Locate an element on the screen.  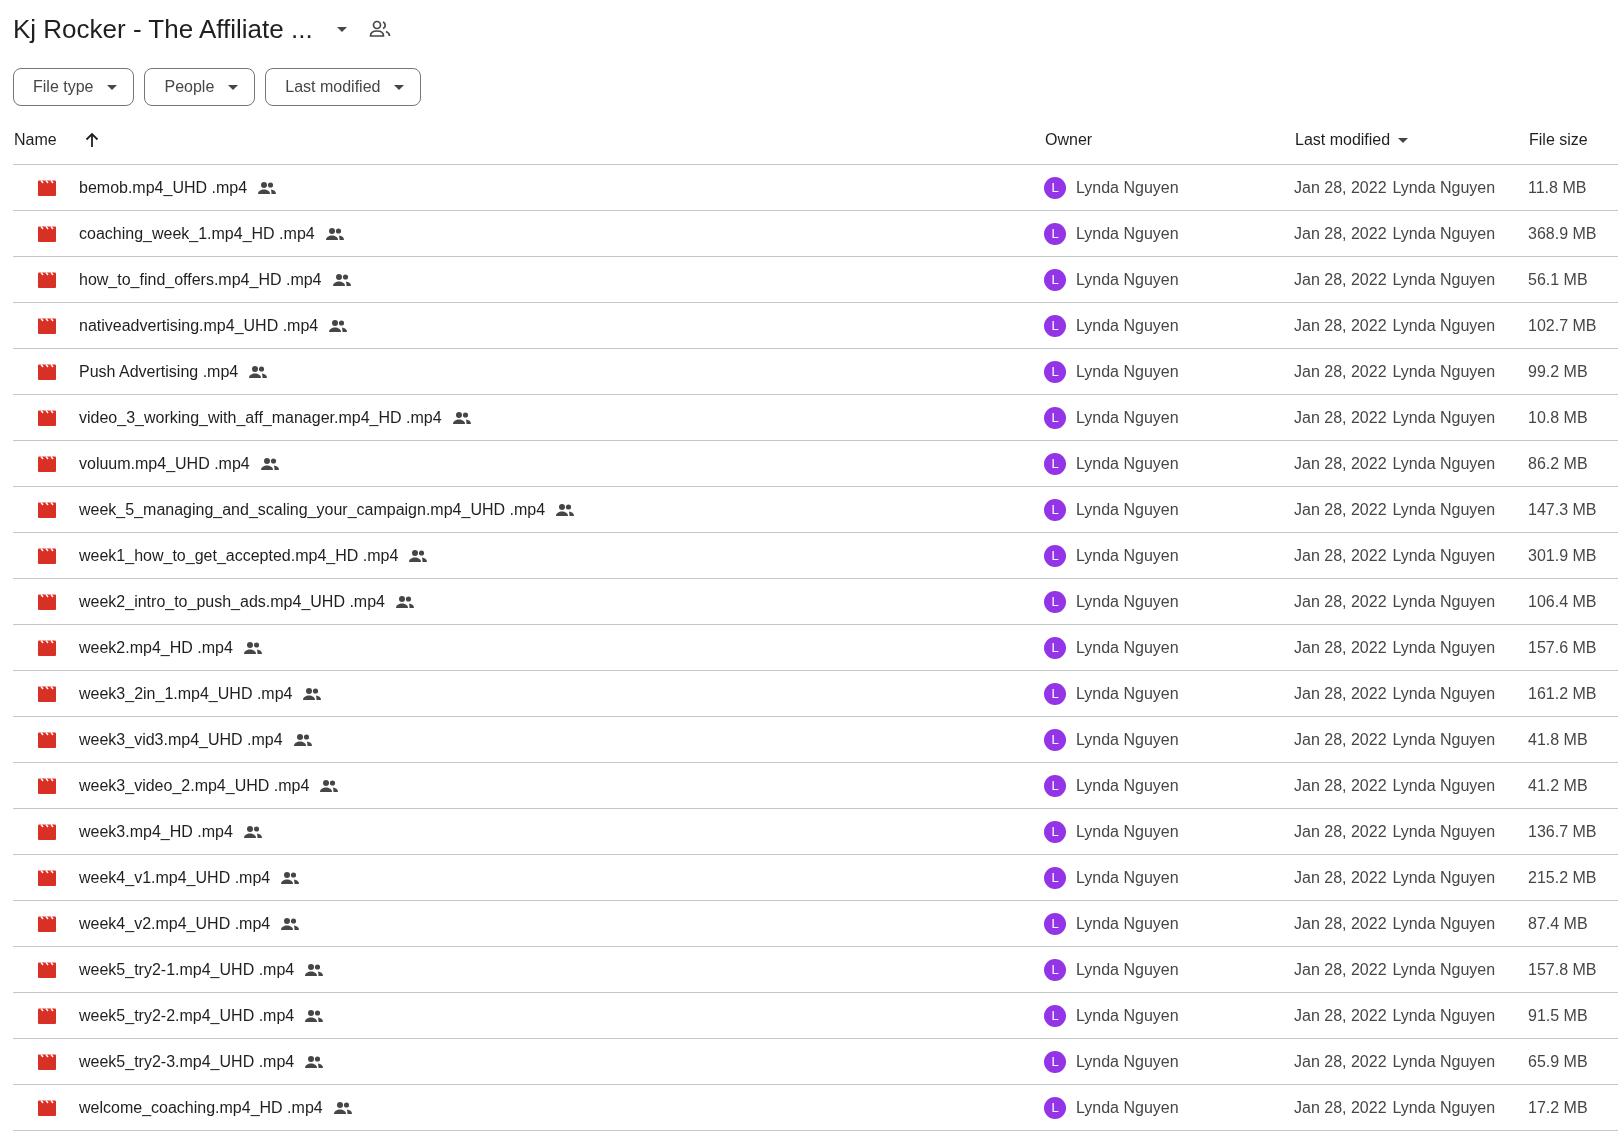
file-size: 56.1 MB is located at coordinates (1558, 279).